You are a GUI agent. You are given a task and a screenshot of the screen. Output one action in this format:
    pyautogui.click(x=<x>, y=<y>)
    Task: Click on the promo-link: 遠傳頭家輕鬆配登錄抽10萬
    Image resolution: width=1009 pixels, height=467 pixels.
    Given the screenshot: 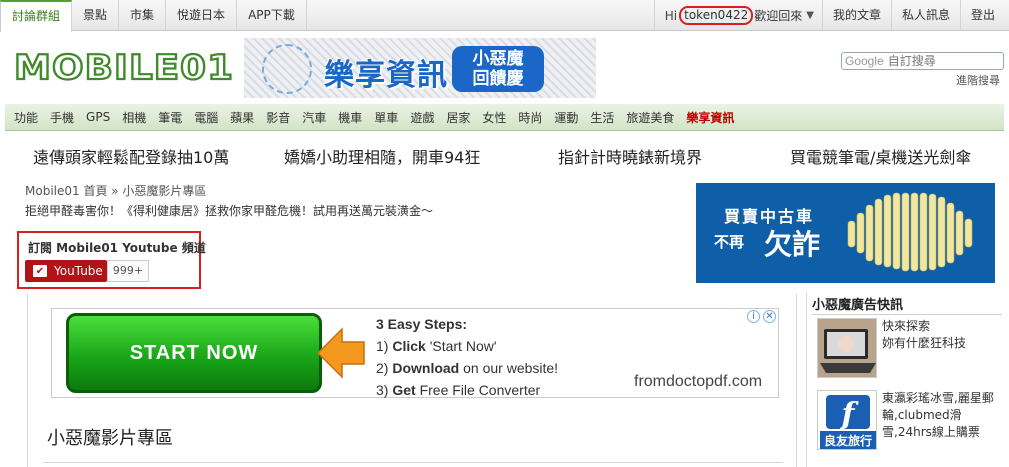 What is the action you would take?
    pyautogui.click(x=131, y=156)
    